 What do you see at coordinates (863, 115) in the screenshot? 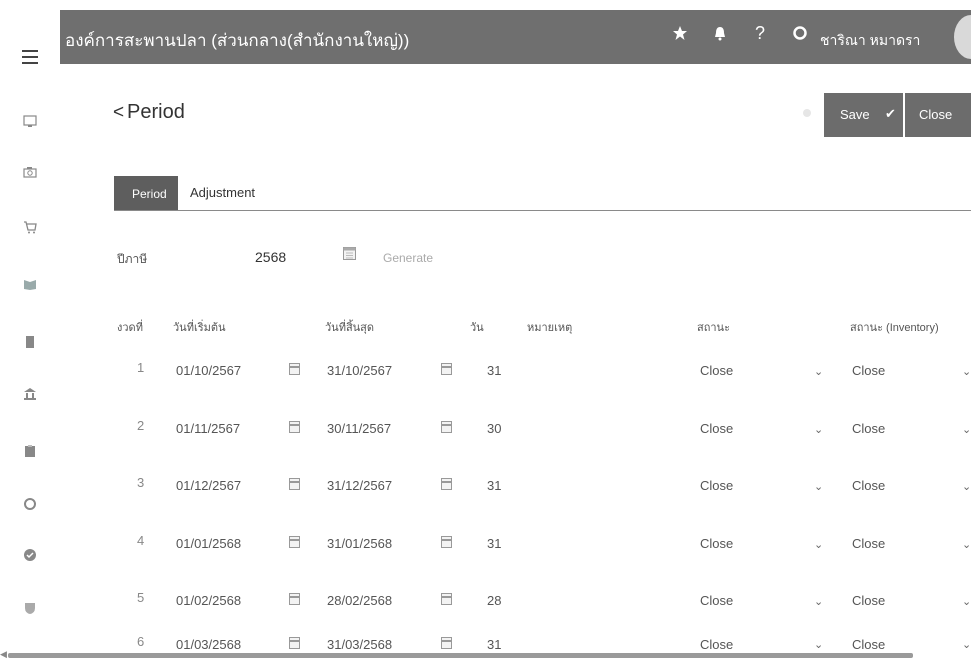
I see `save-button: Save ✔` at bounding box center [863, 115].